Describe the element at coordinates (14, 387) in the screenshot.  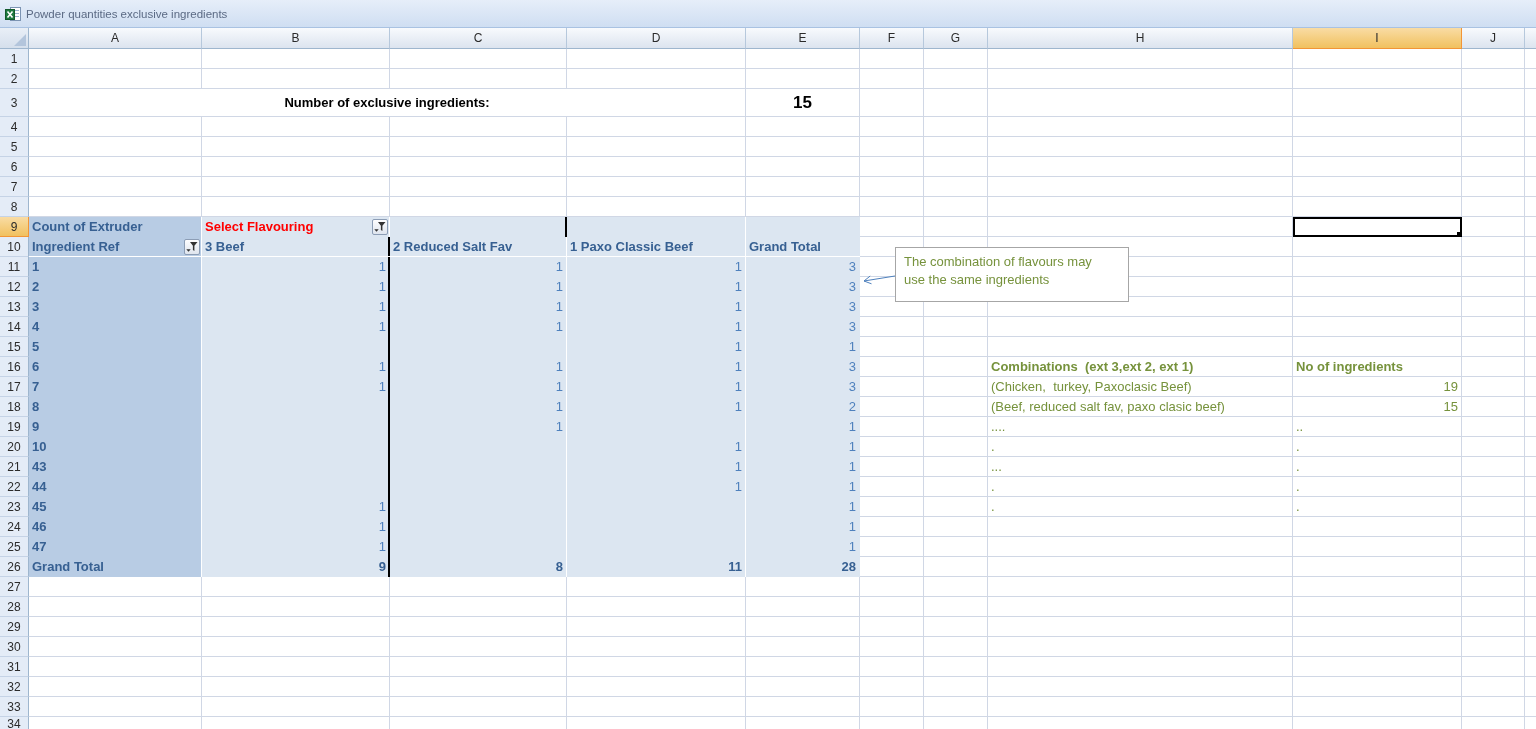
I see `row-header: 17` at that location.